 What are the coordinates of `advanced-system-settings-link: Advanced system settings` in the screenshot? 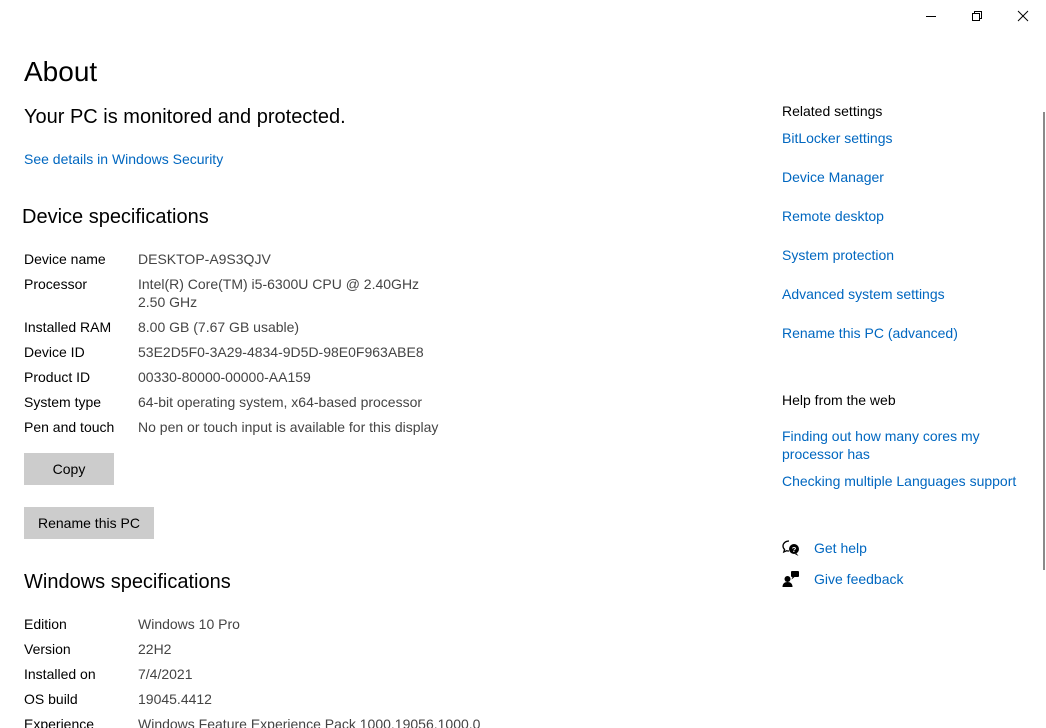 It's located at (902, 294).